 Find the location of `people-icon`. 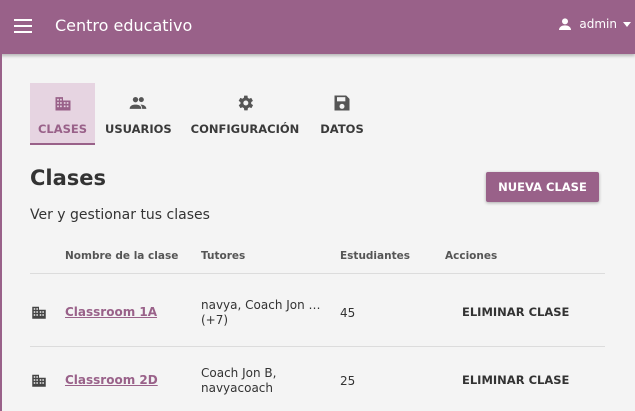

people-icon is located at coordinates (138, 103).